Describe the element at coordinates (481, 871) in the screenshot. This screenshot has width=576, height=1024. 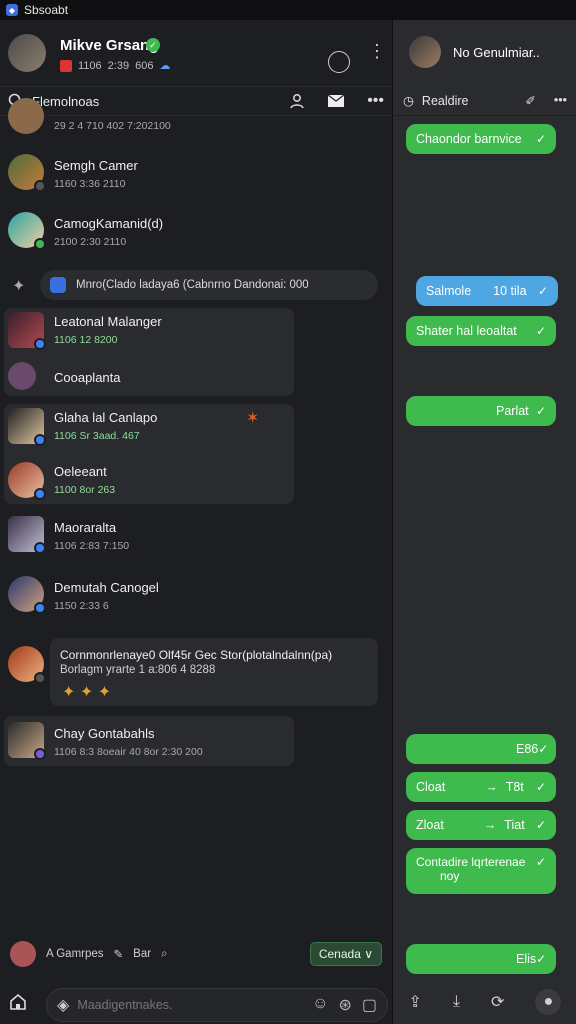
I see `message-bubble: Contadire lqrterenae noy ✓` at that location.